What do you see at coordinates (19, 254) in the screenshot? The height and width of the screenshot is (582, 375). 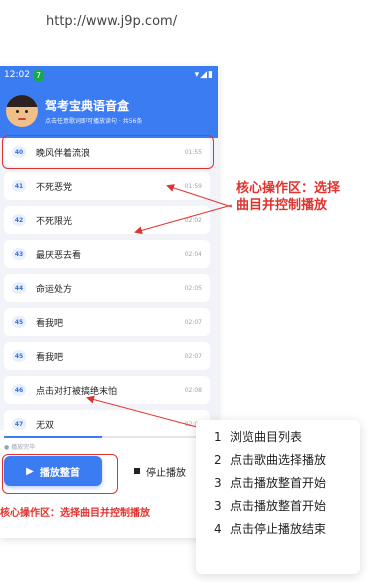 I see `track-number: 43` at bounding box center [19, 254].